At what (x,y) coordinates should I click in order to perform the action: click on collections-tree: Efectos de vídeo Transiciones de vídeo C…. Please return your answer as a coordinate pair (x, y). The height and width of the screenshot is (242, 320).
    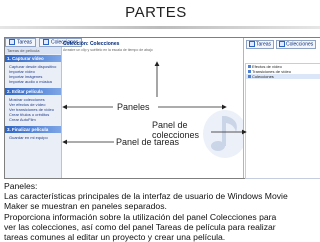
    Looking at the image, I should click on (282, 121).